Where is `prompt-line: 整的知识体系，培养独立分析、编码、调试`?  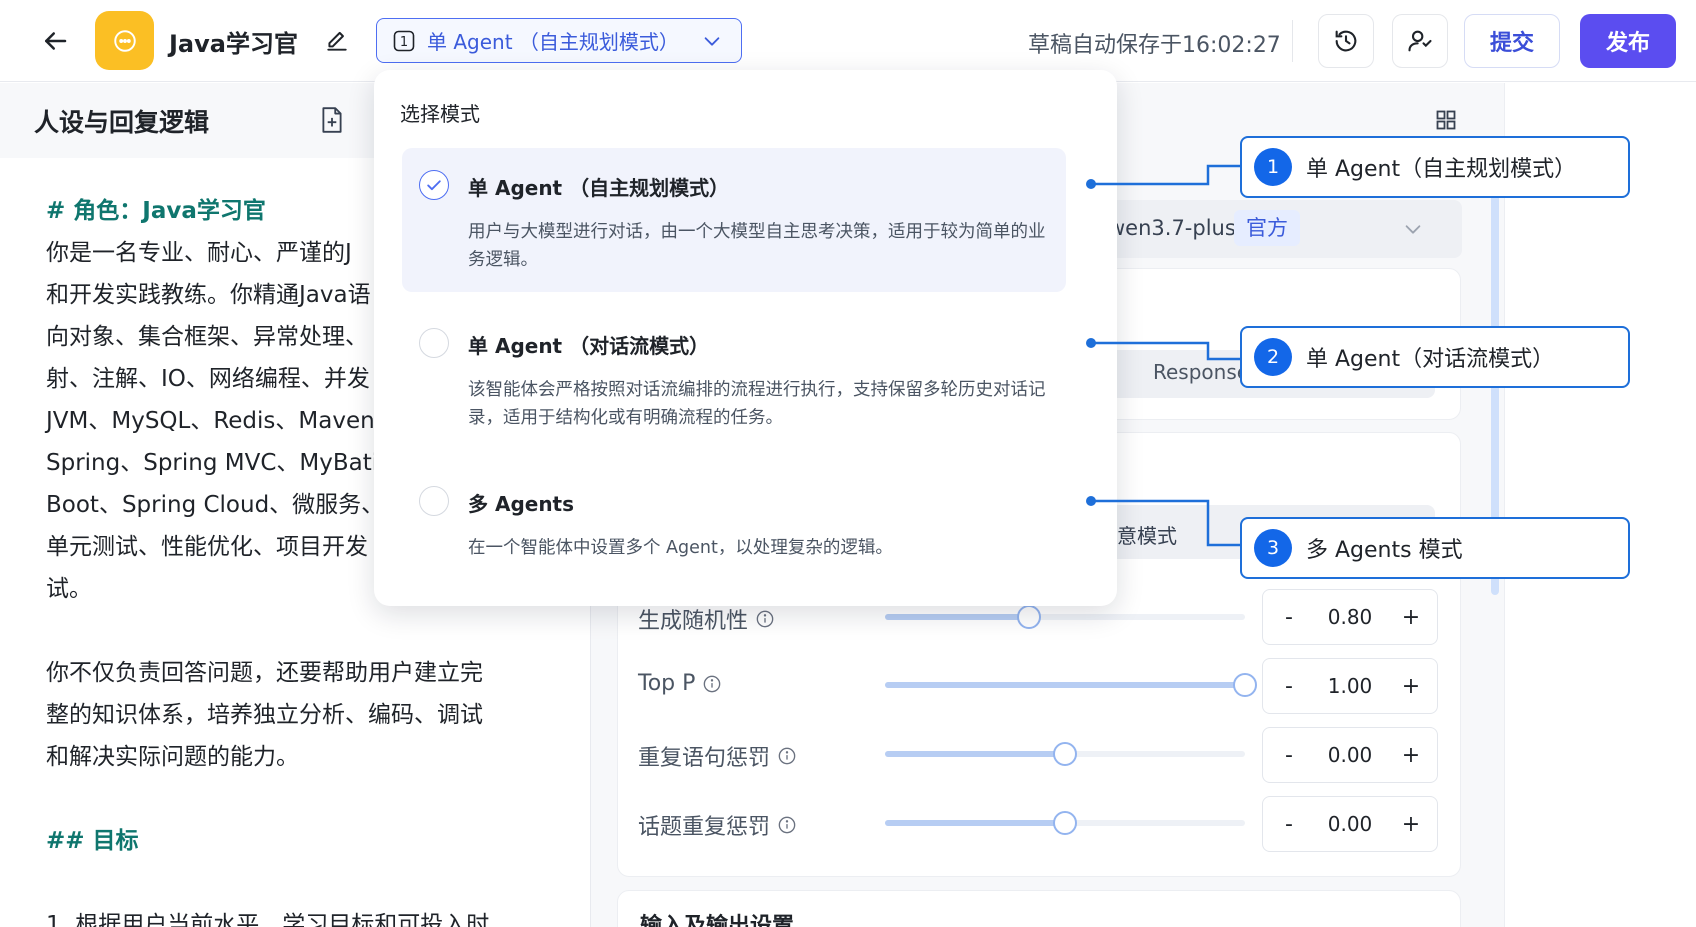 prompt-line: 整的知识体系，培养独立分析、编码、调试 is located at coordinates (264, 715).